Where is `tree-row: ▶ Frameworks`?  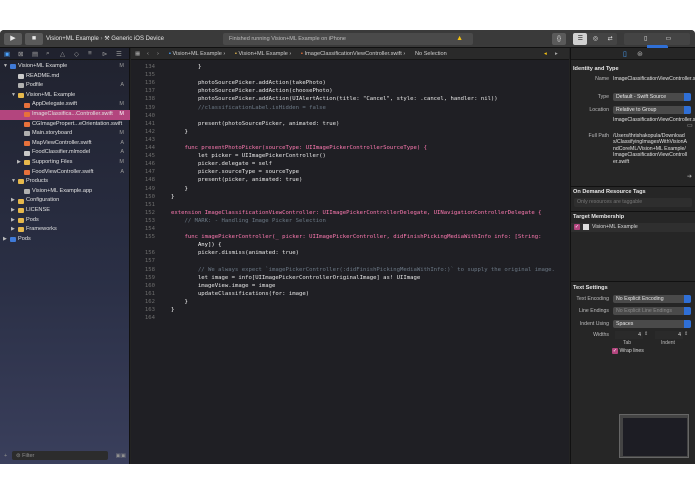 tree-row: ▶ Frameworks is located at coordinates (65, 230).